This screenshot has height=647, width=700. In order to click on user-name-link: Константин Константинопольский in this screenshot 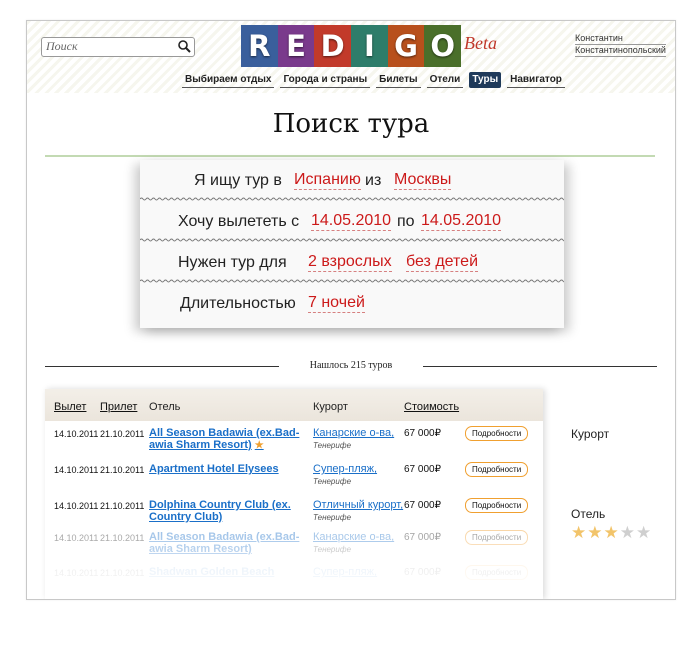, I will do `click(620, 45)`.